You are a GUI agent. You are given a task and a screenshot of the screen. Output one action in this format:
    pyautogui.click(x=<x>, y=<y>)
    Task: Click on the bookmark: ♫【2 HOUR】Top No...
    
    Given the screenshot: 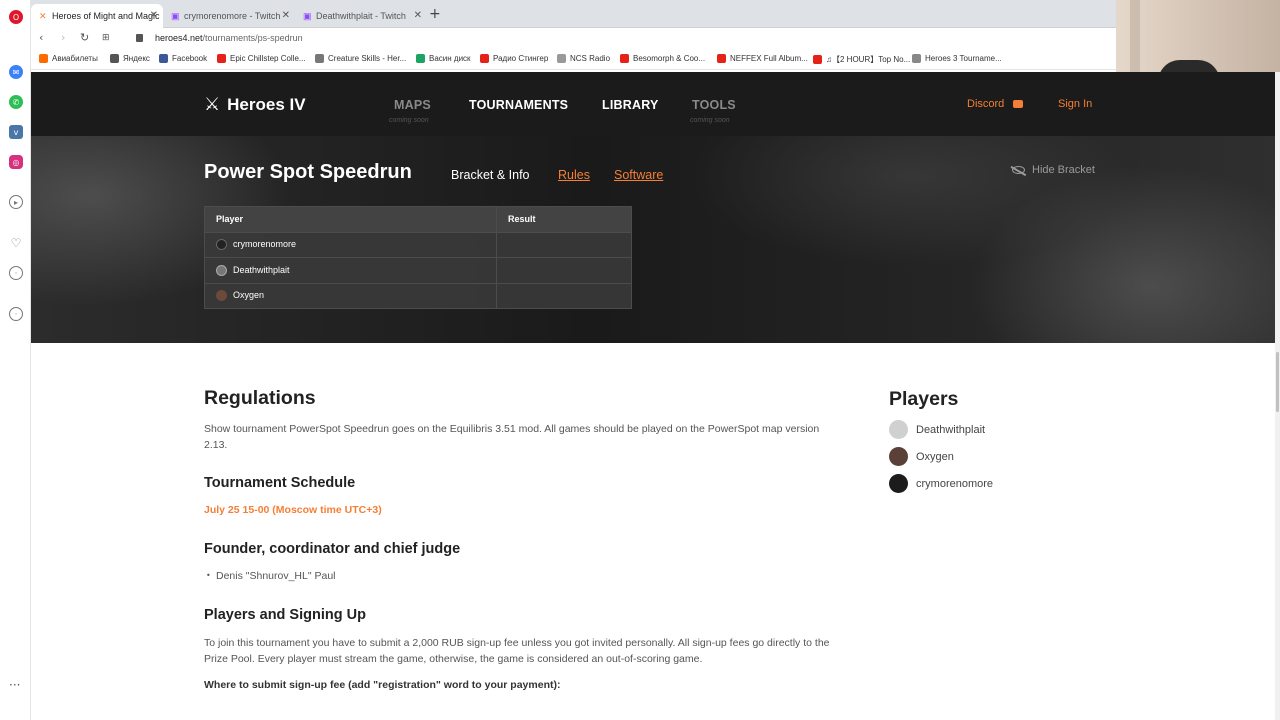 What is the action you would take?
    pyautogui.click(x=861, y=59)
    